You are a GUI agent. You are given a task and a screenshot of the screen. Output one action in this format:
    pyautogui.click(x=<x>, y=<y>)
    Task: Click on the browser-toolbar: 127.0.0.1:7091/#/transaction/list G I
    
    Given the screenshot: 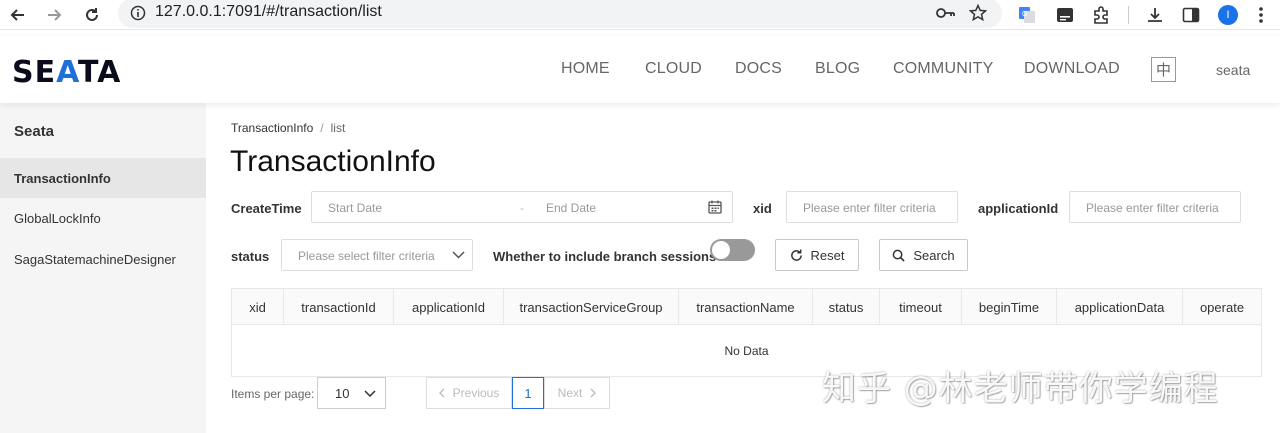 What is the action you would take?
    pyautogui.click(x=640, y=15)
    